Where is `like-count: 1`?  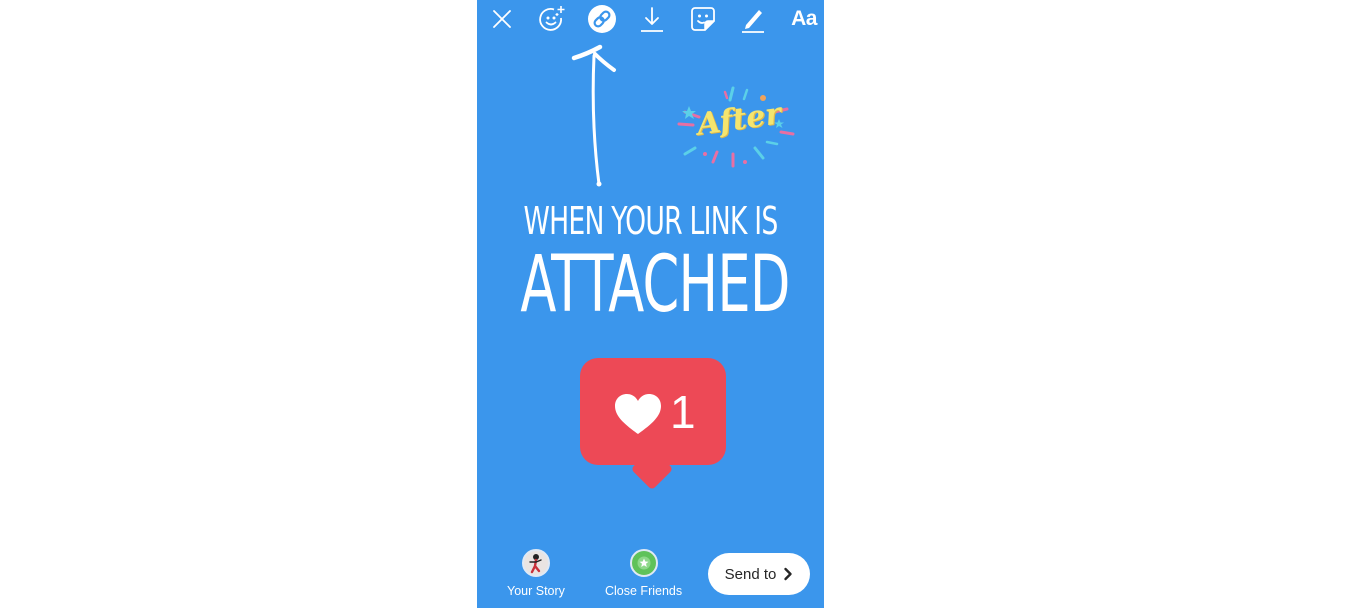
like-count: 1 is located at coordinates (683, 412).